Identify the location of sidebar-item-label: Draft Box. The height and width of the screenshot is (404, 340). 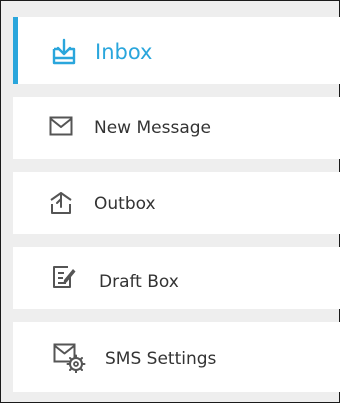
(139, 282).